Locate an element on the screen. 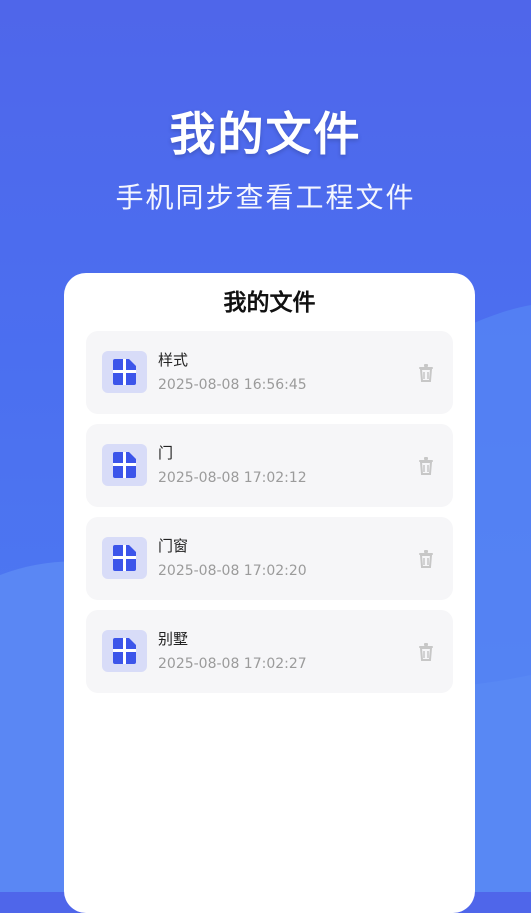 This screenshot has width=531, height=913. file-item: 门窗 2025-08-08 17:02:20 is located at coordinates (269, 558).